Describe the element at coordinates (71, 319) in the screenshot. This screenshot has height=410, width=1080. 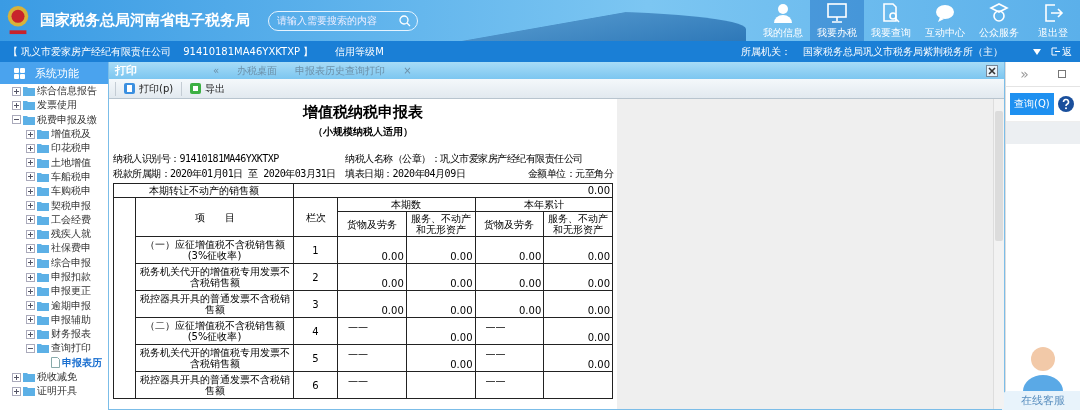
I see `tree-item: 申报辅助` at that location.